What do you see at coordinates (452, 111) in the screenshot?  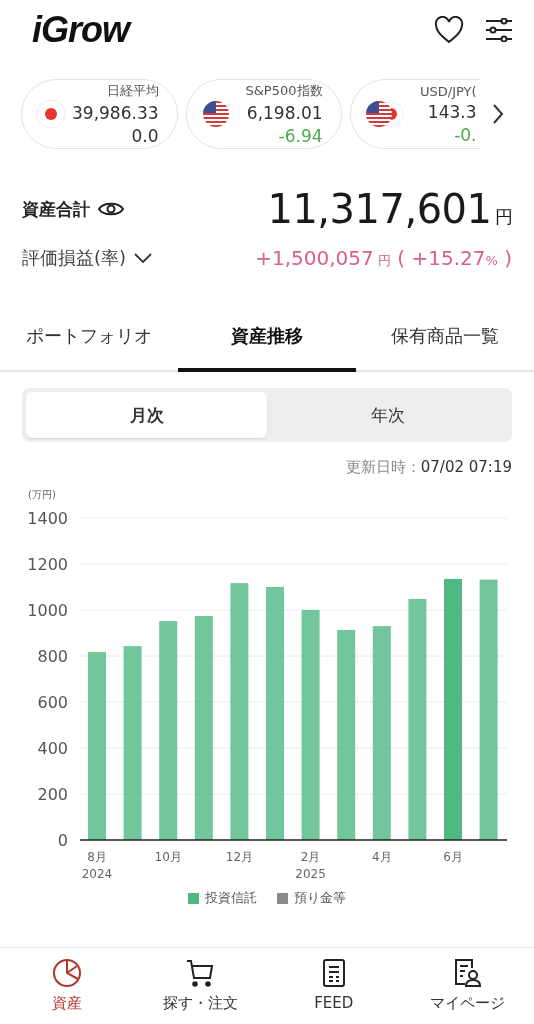 I see `ticker-price: 143.3` at bounding box center [452, 111].